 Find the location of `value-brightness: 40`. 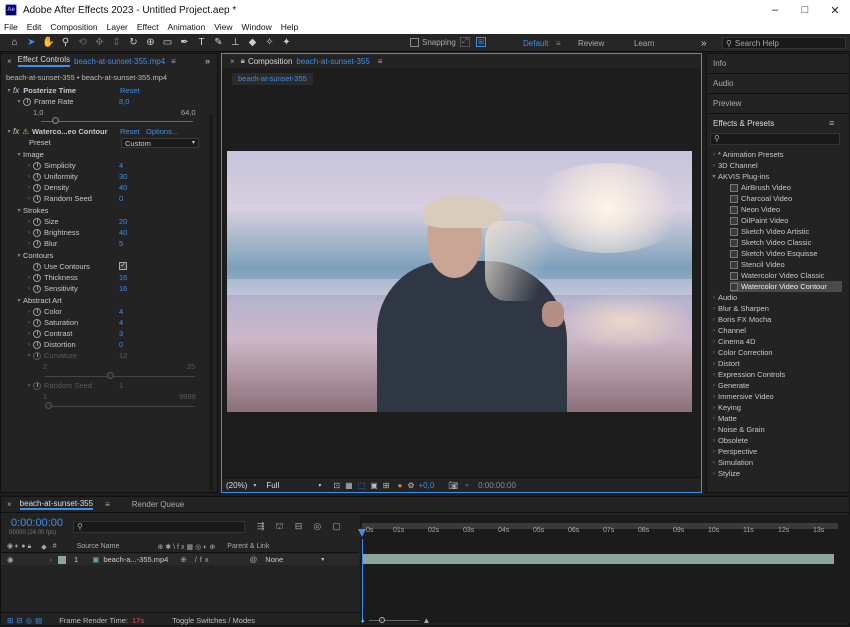

value-brightness: 40 is located at coordinates (123, 232).